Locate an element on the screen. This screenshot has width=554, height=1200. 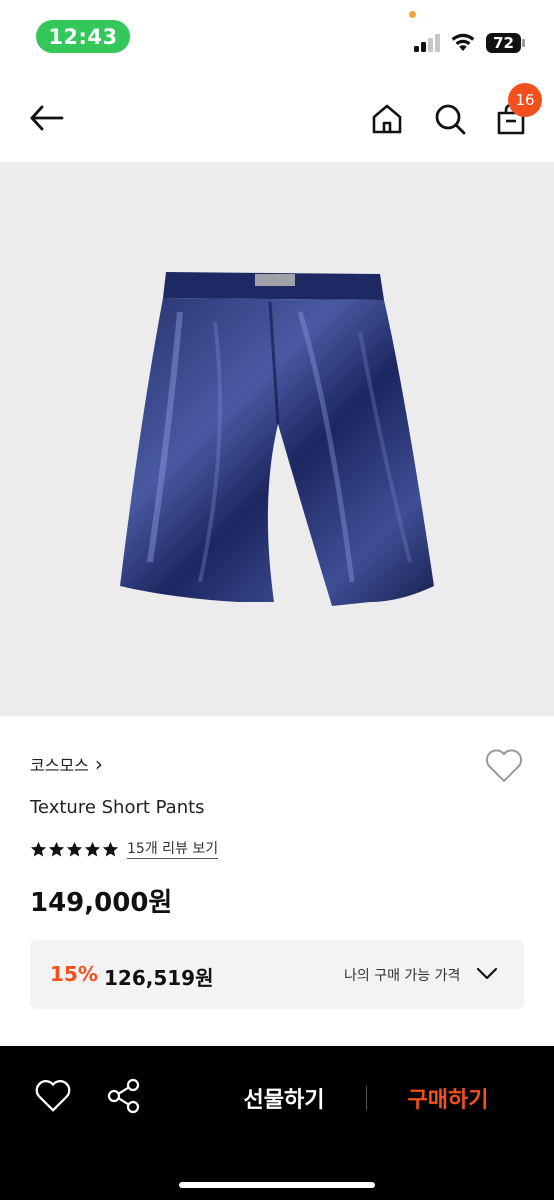
bottom-action-bar: 선물하기 구매하기 is located at coordinates (277, 1123).